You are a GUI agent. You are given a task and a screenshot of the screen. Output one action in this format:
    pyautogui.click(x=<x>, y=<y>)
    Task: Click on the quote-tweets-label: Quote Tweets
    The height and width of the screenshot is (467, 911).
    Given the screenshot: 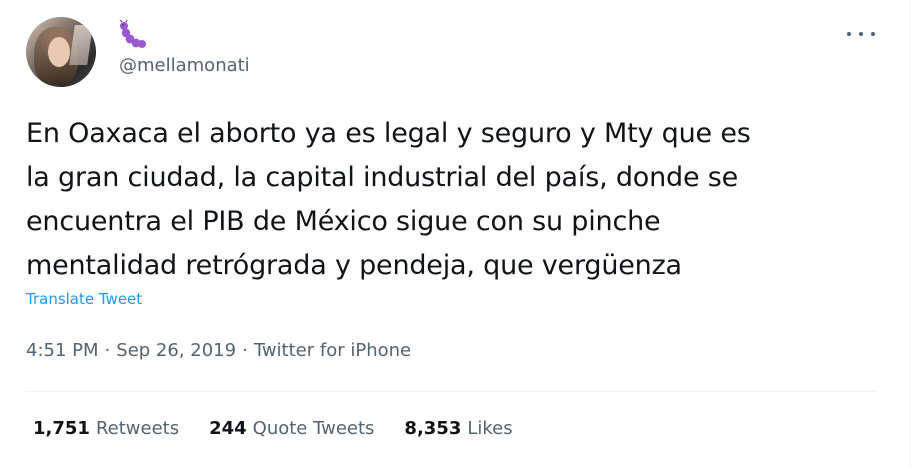 What is the action you would take?
    pyautogui.click(x=313, y=428)
    